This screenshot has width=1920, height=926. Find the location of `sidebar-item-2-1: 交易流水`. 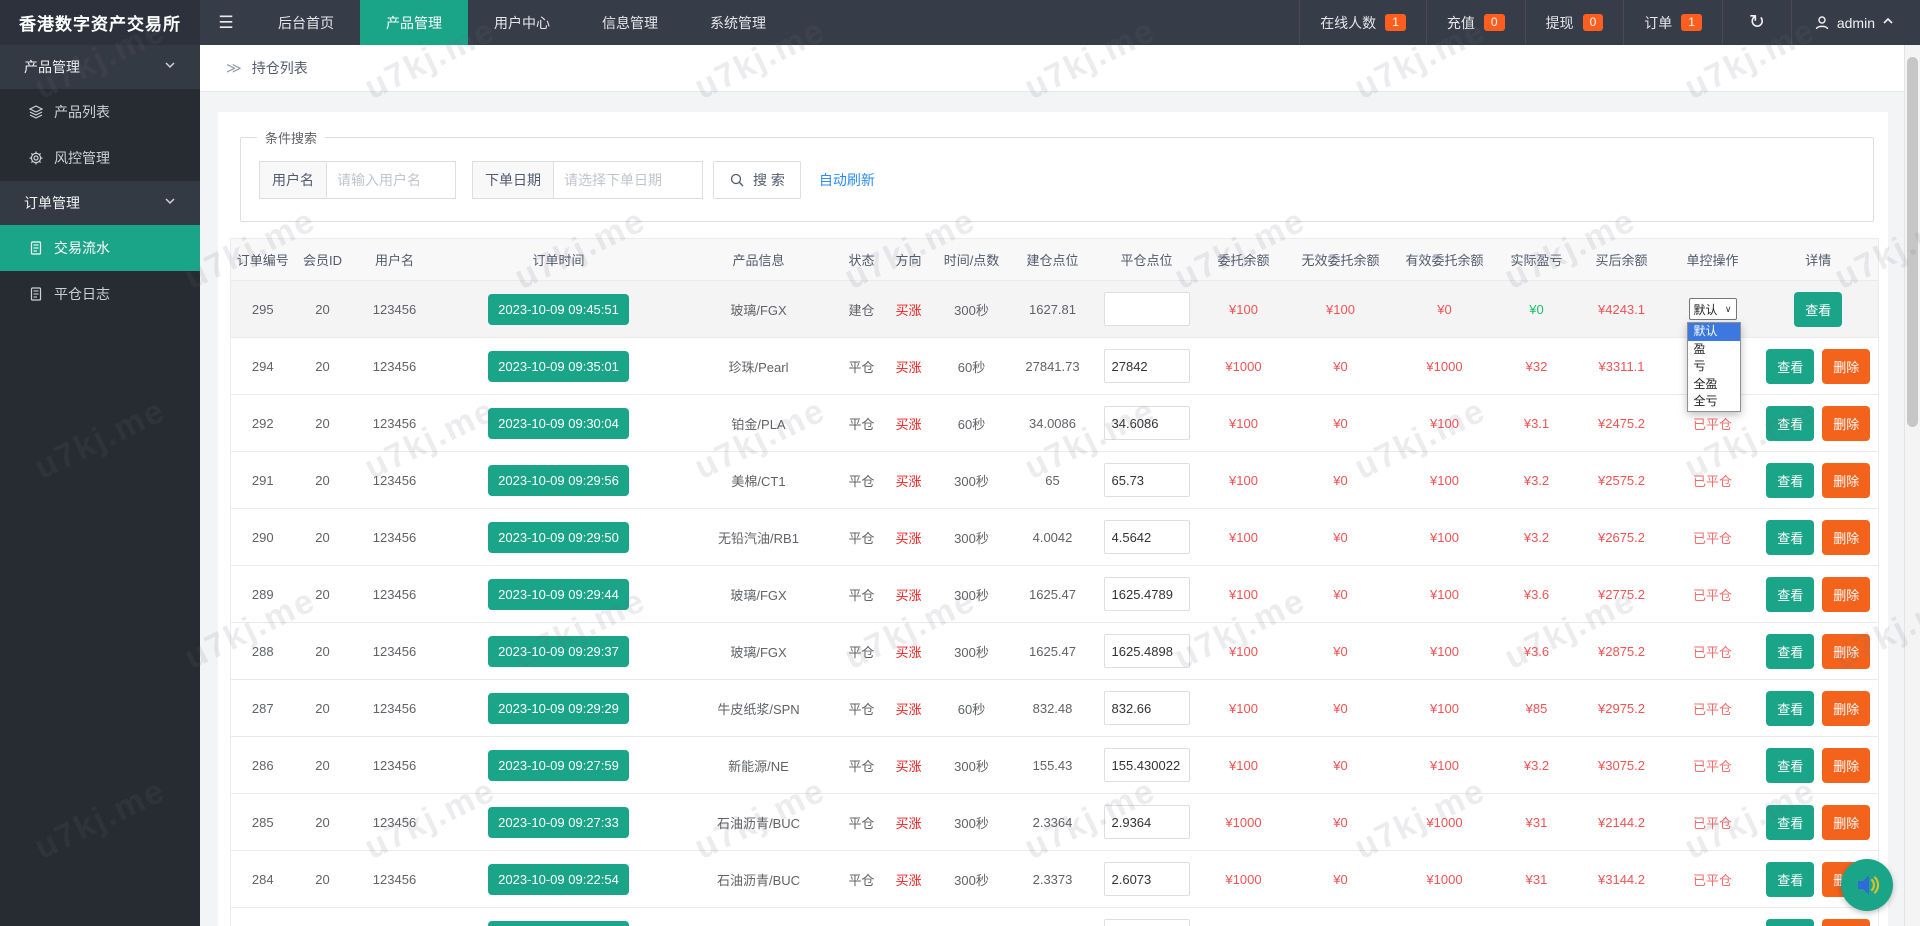

sidebar-item-2-1: 交易流水 is located at coordinates (100, 248).